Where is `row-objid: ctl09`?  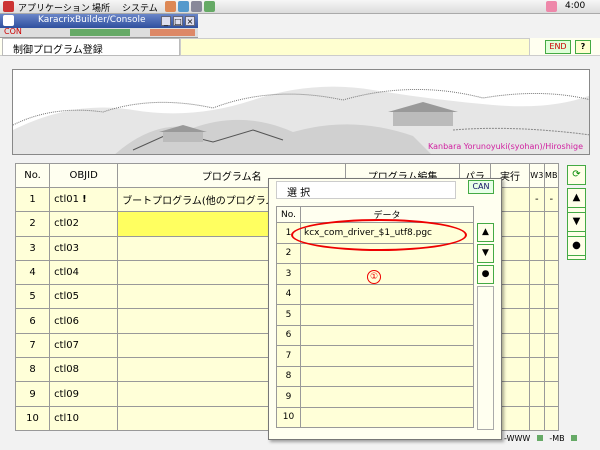 row-objid: ctl09 is located at coordinates (84, 394).